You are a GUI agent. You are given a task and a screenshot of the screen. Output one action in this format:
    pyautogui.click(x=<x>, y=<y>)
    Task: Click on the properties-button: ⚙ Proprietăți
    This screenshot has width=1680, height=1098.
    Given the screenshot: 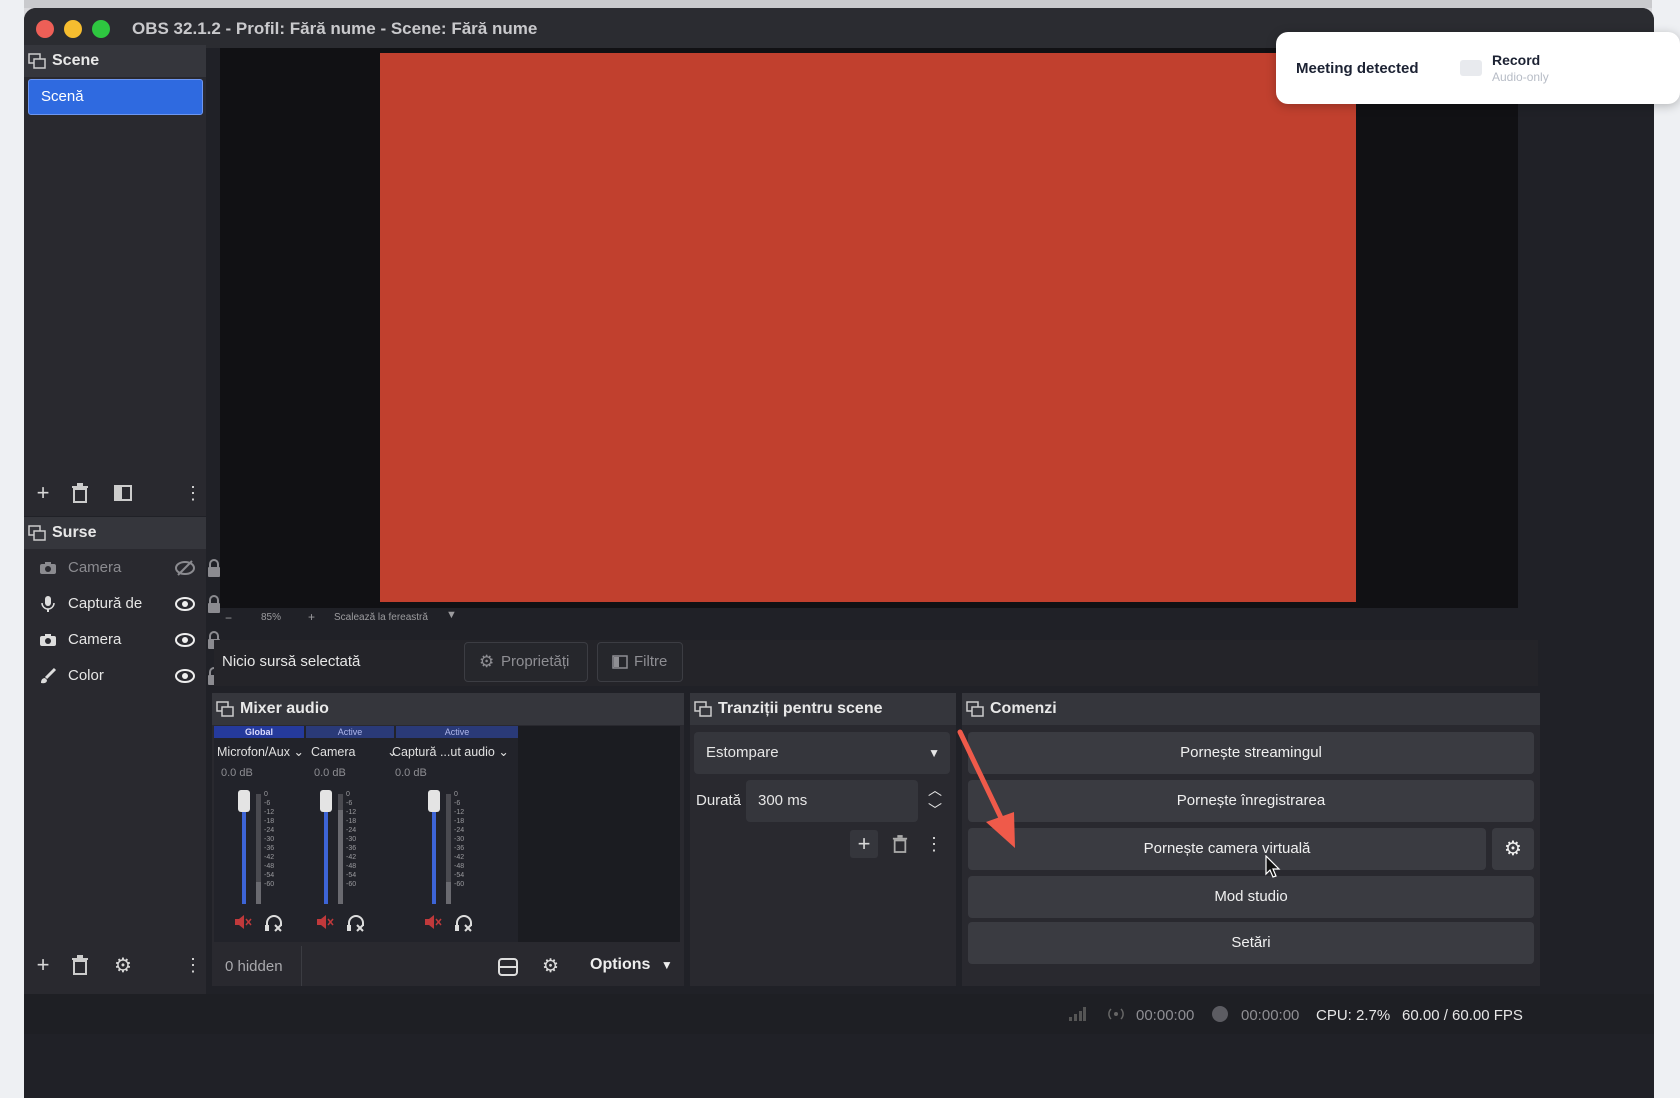 What is the action you would take?
    pyautogui.click(x=526, y=662)
    